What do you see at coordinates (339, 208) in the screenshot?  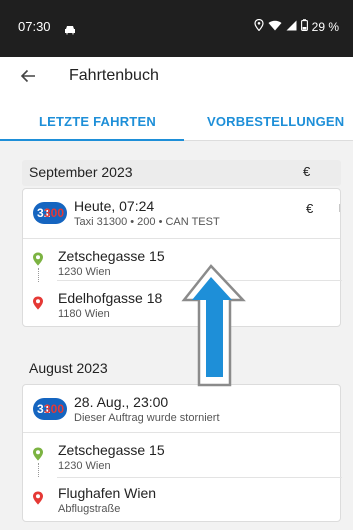 I see `price-divider` at bounding box center [339, 208].